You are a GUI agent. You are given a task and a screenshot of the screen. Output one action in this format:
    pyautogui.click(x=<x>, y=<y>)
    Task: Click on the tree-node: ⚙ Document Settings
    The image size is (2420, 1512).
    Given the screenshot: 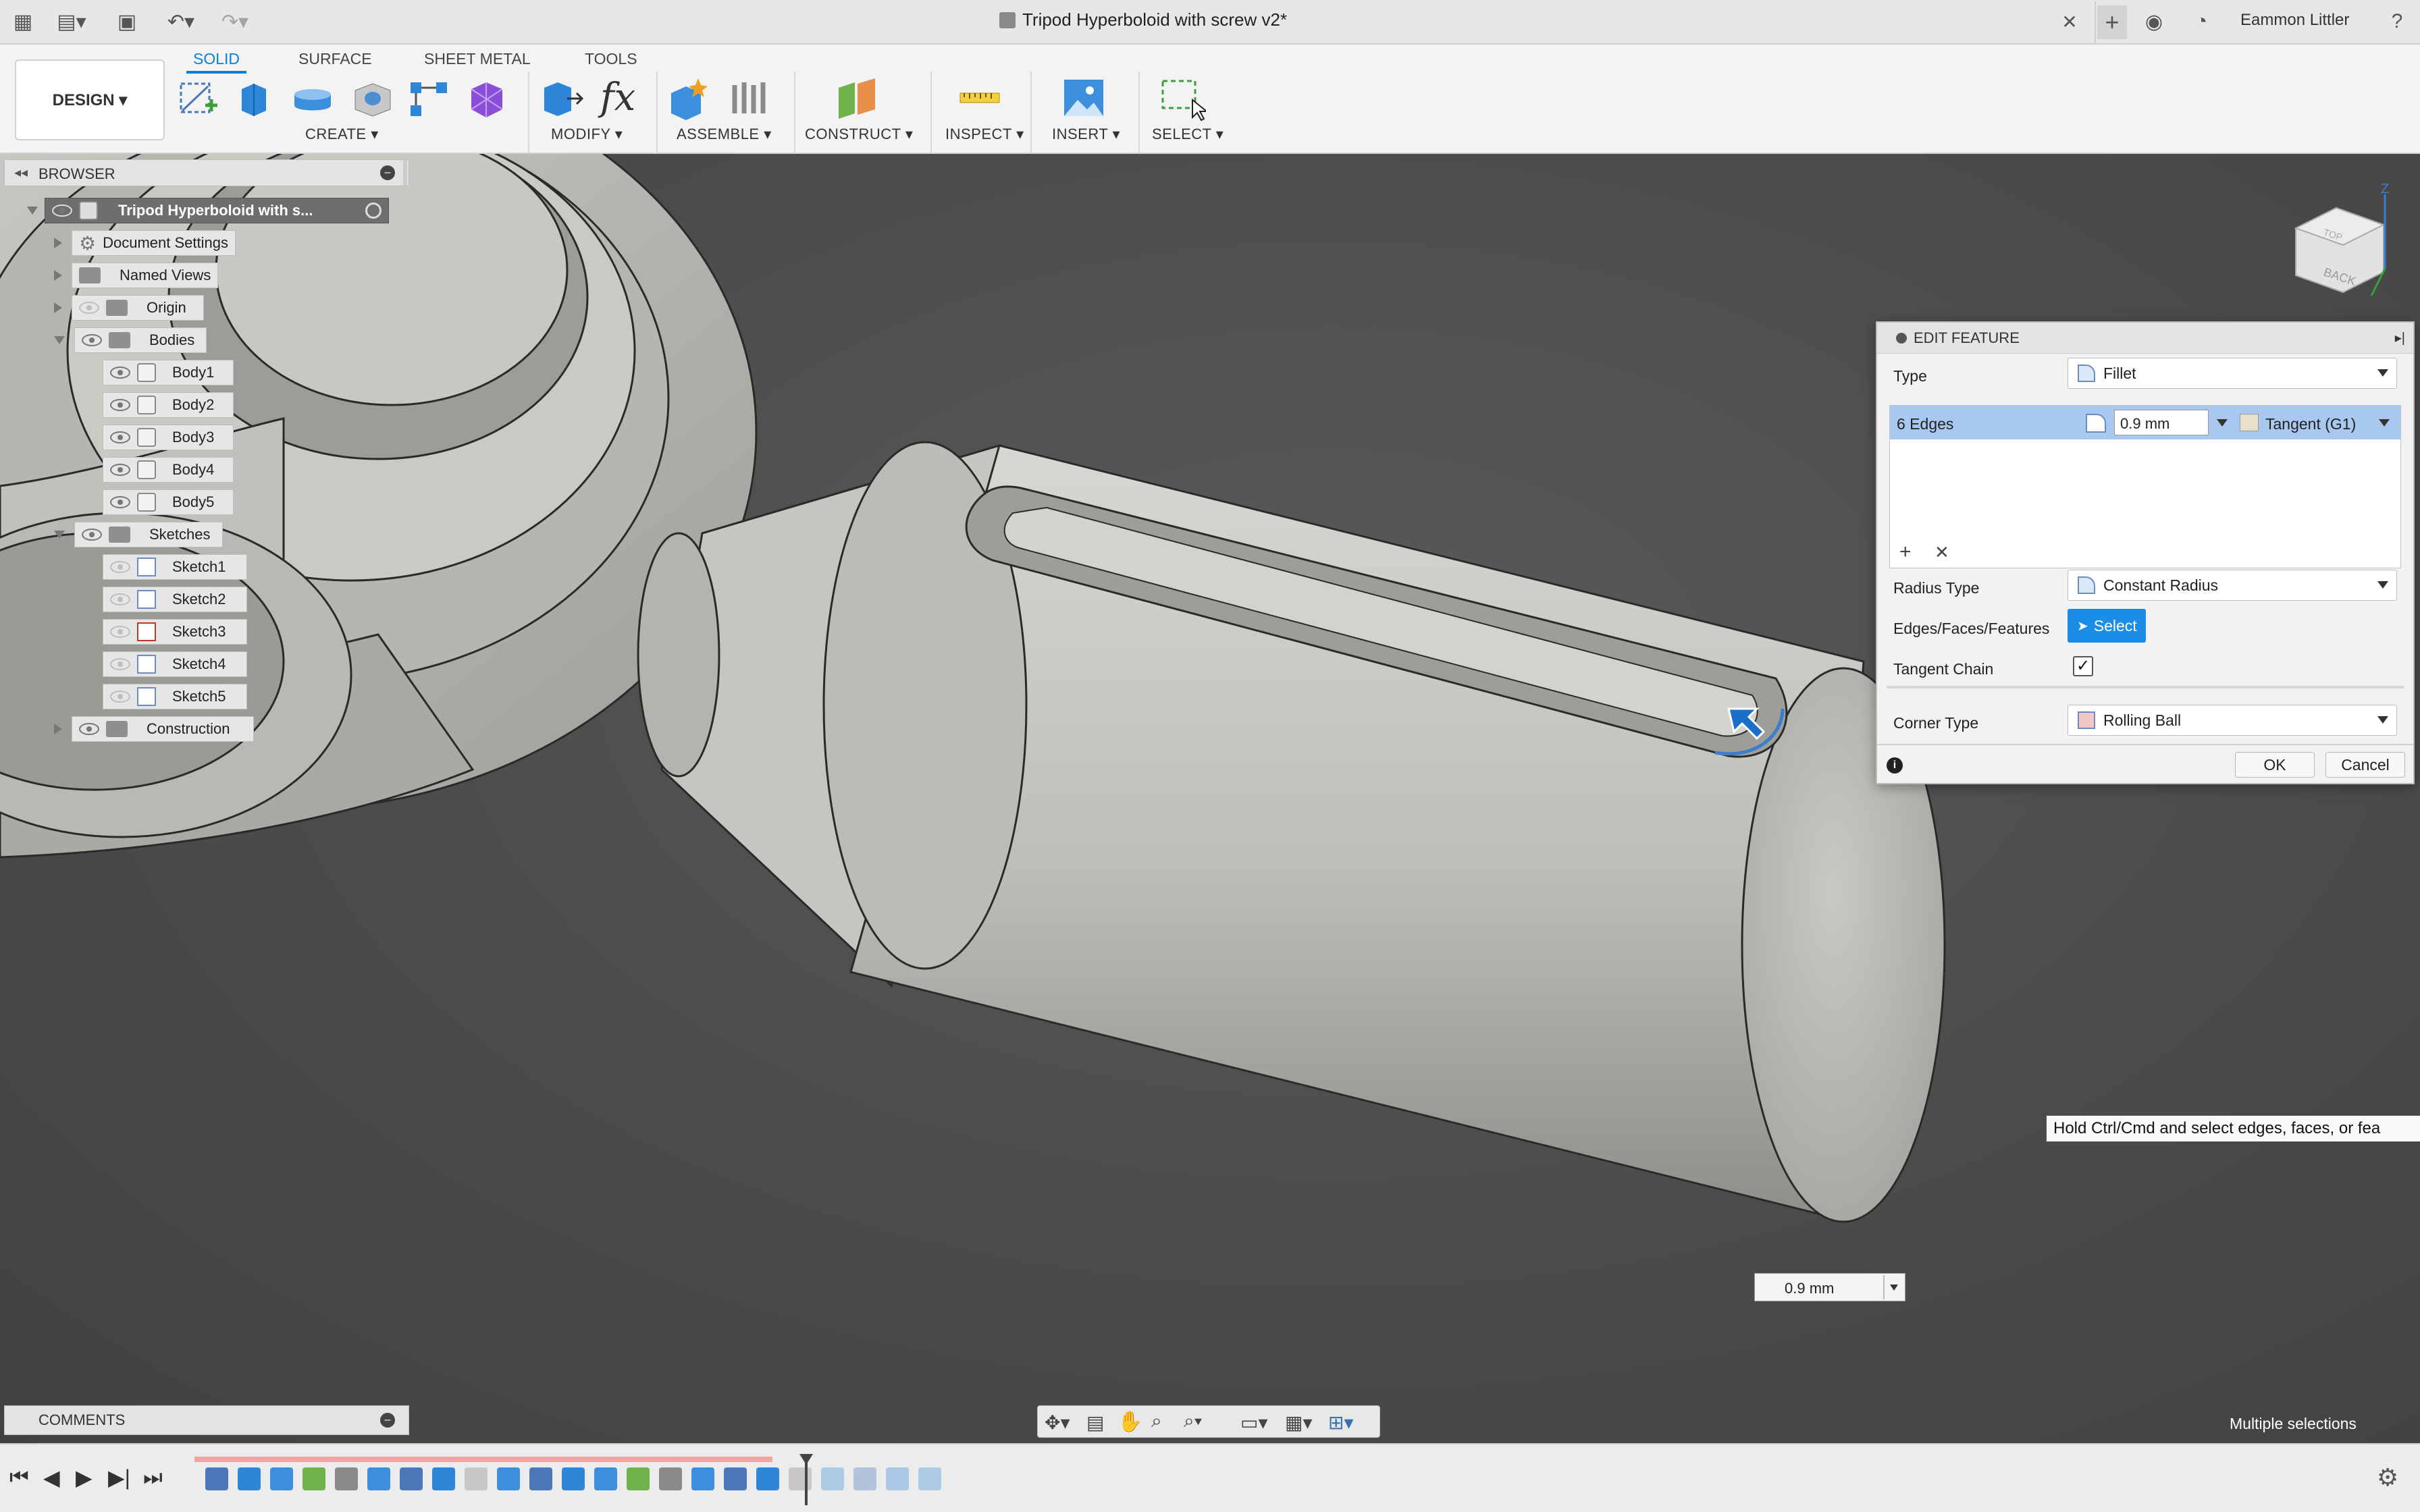 What is the action you would take?
    pyautogui.click(x=154, y=243)
    